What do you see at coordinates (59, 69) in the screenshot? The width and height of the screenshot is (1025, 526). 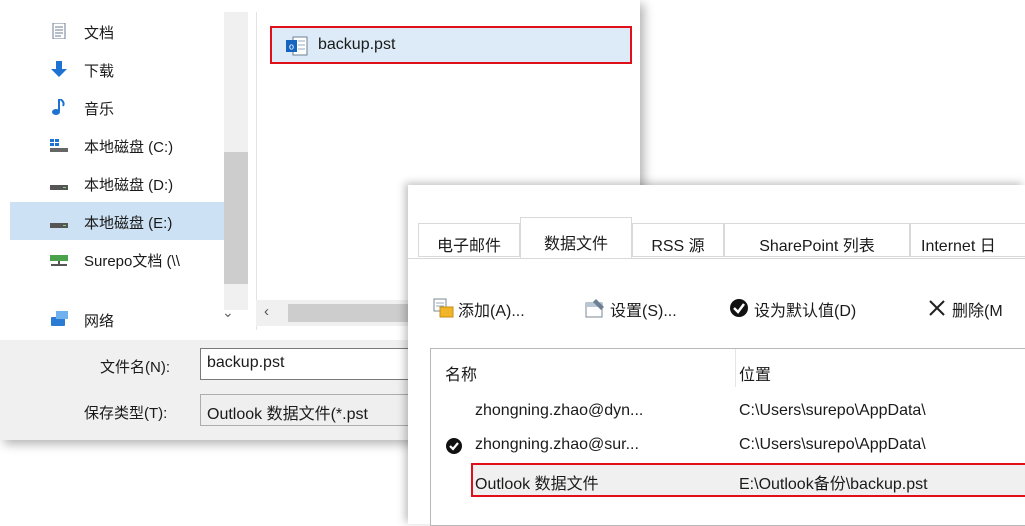 I see `download-arrow-icon` at bounding box center [59, 69].